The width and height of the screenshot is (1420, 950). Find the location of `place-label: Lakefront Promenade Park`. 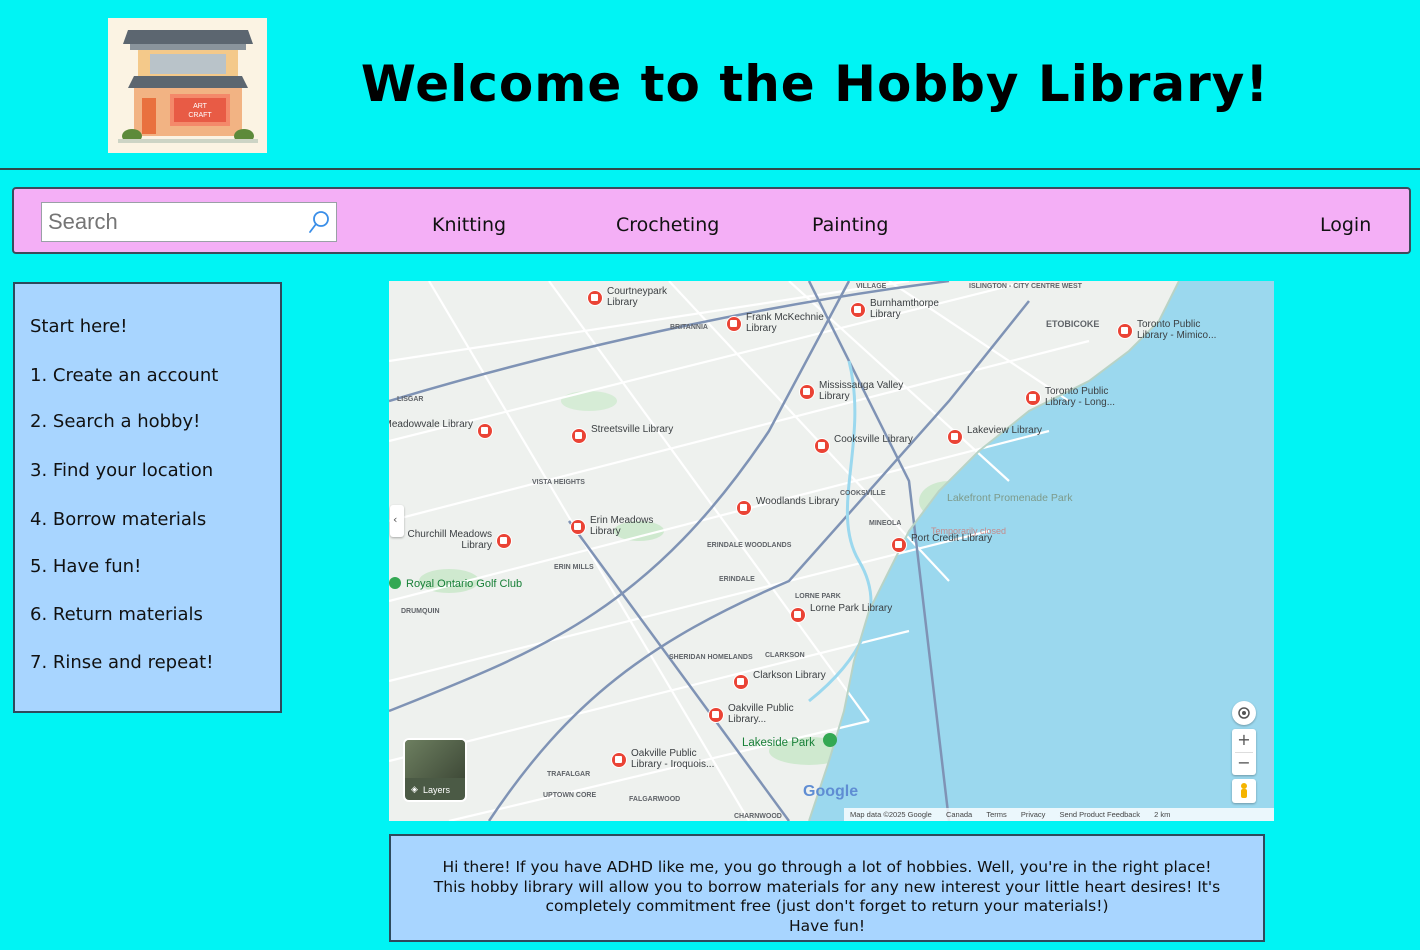

place-label: Lakefront Promenade Park is located at coordinates (1010, 498).